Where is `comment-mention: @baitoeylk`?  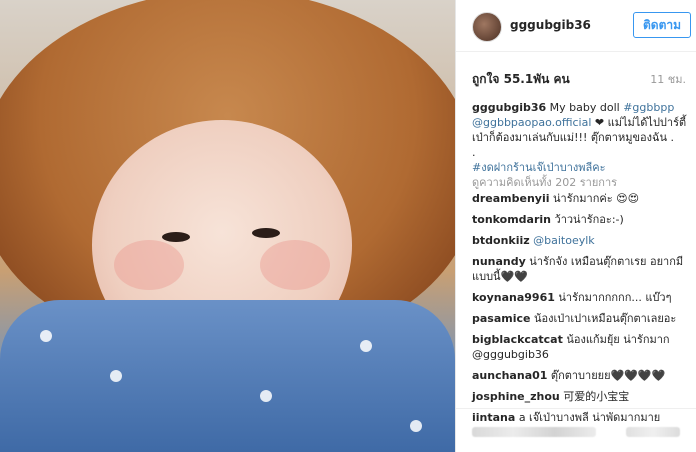 comment-mention: @baitoeylk is located at coordinates (564, 240).